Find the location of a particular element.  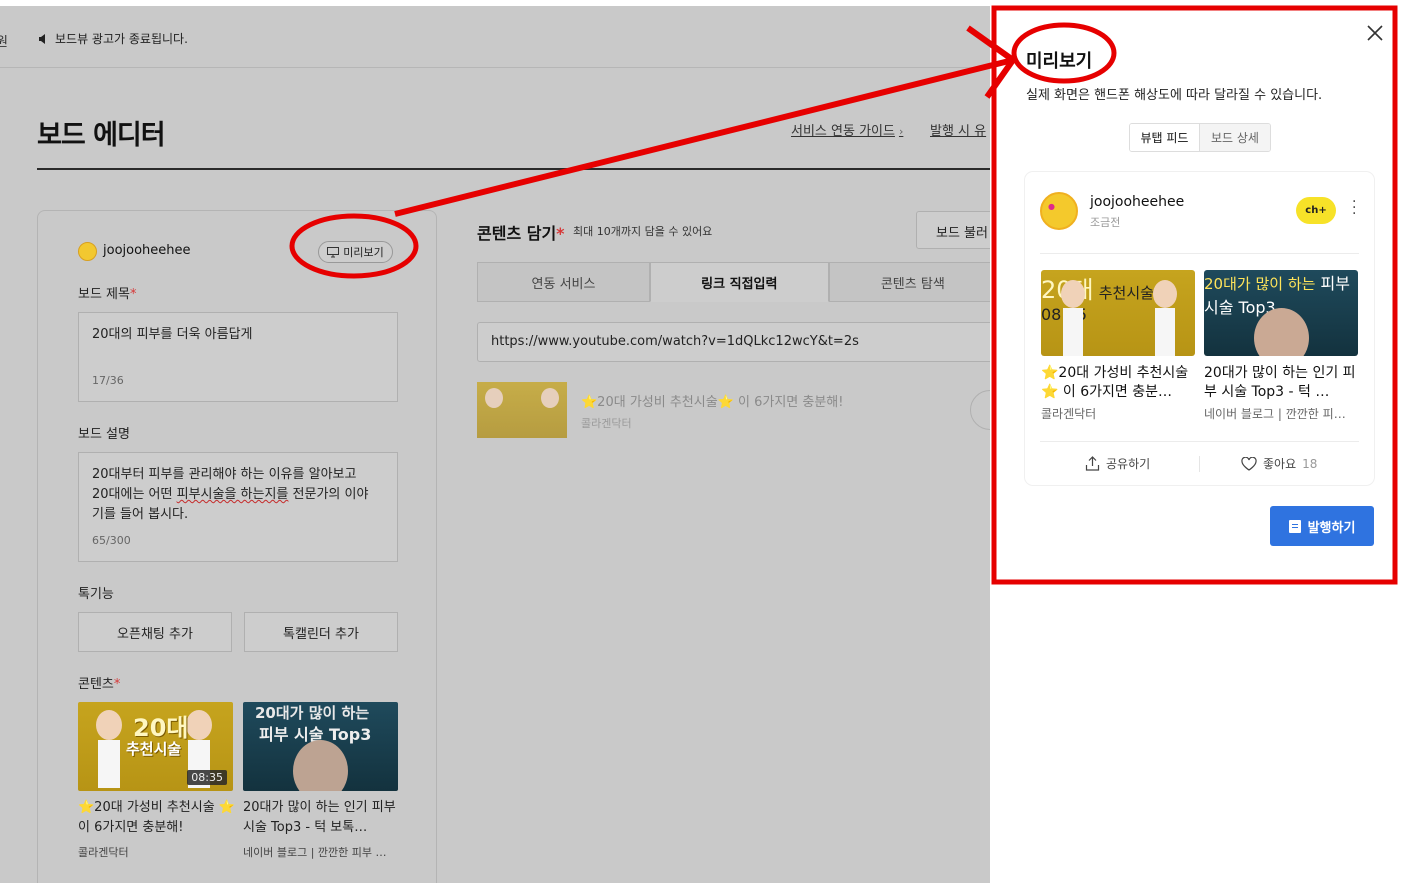

preview-title: 미리보기 is located at coordinates (1059, 61).